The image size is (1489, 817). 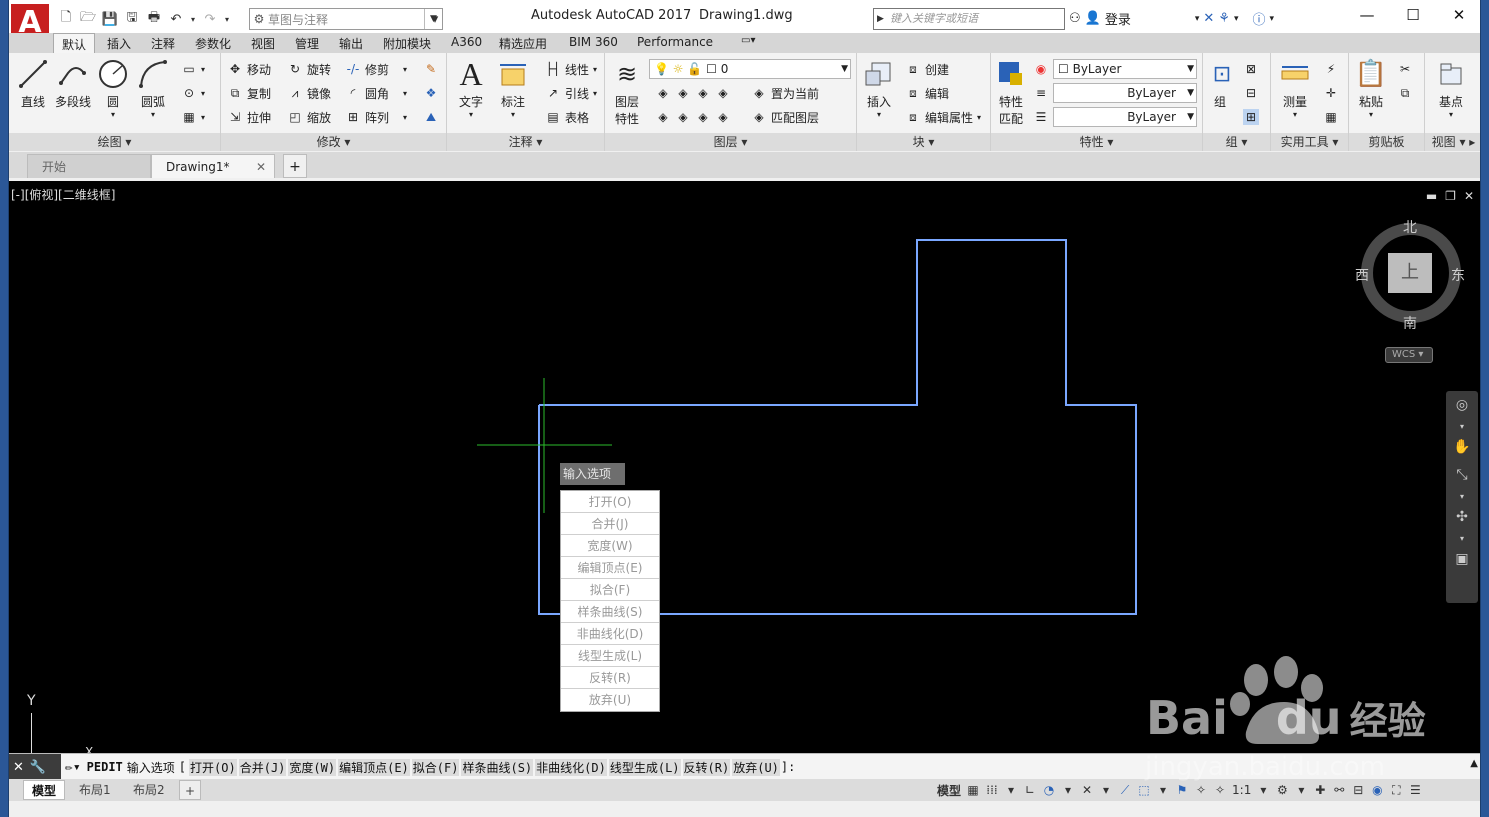 I want to click on option-undo: 放弃(U), so click(x=610, y=700).